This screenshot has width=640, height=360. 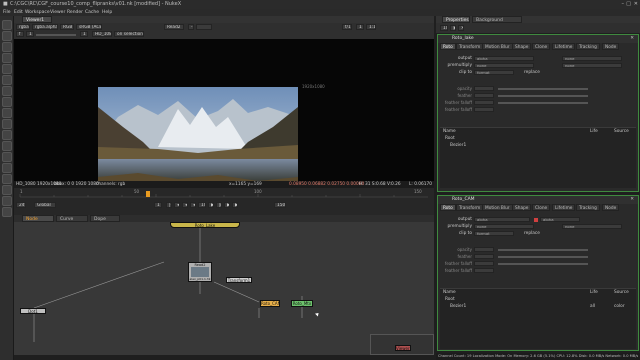 I want to click on node-read2: Read2 alex_p01.1.3k, so click(x=200, y=272).